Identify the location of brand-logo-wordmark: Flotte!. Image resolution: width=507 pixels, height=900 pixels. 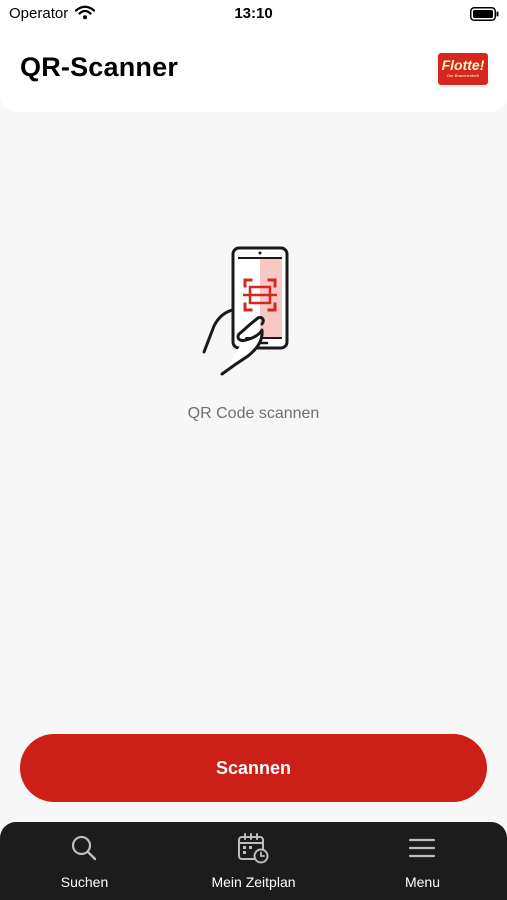
(463, 65).